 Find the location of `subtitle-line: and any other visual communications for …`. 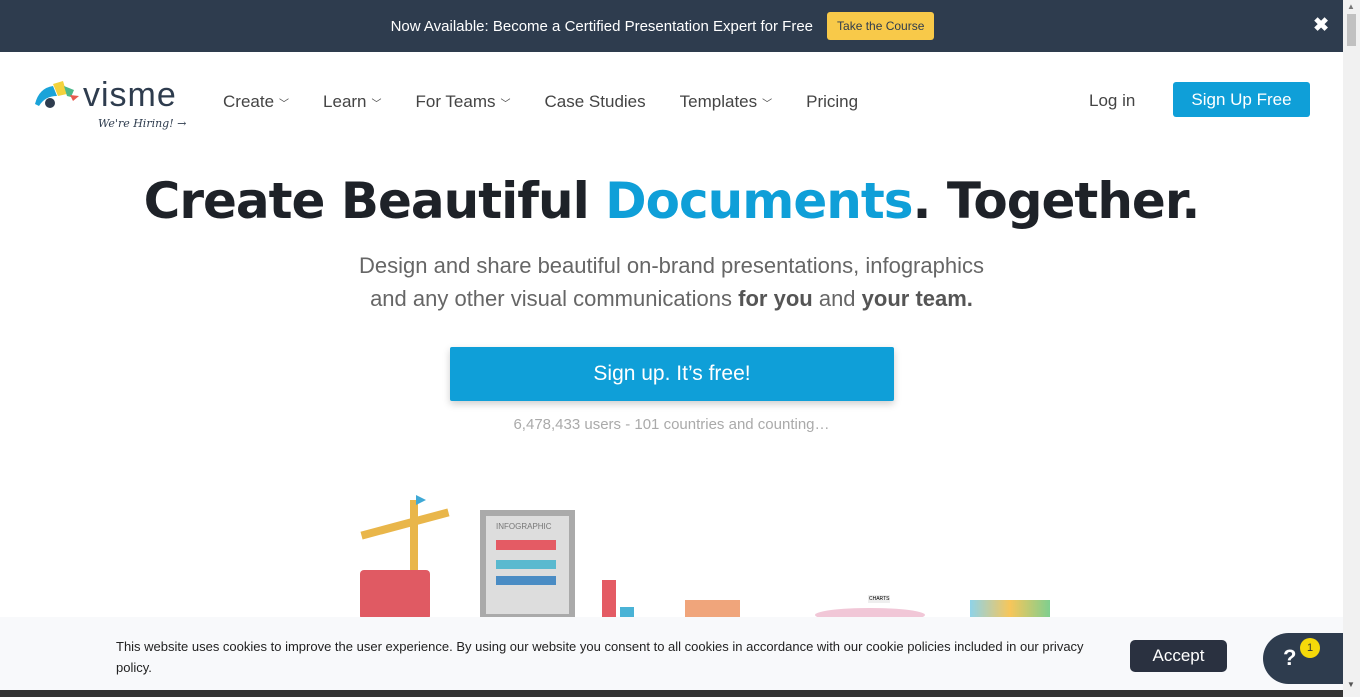

subtitle-line: and any other visual communications for … is located at coordinates (671, 298).